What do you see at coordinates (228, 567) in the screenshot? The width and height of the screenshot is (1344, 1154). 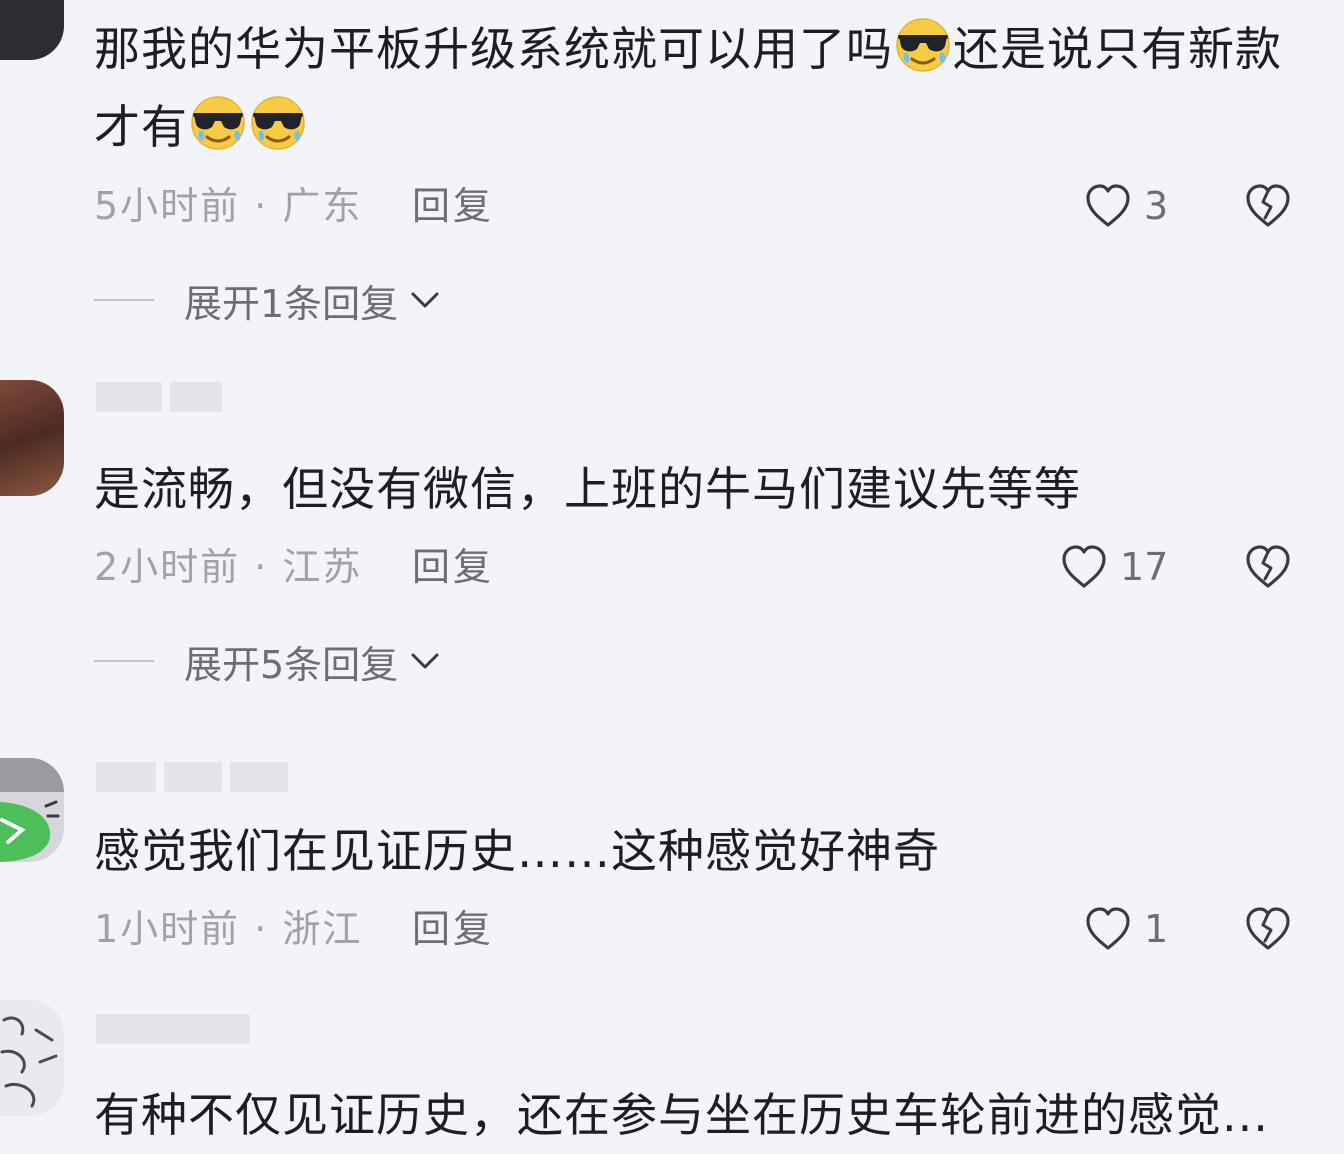 I see `time-location: 2小时前 · 江苏` at bounding box center [228, 567].